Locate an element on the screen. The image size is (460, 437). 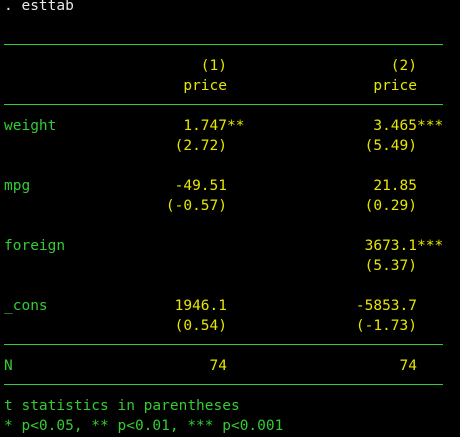
coef-cons-2: -5853.7 is located at coordinates (386, 306).